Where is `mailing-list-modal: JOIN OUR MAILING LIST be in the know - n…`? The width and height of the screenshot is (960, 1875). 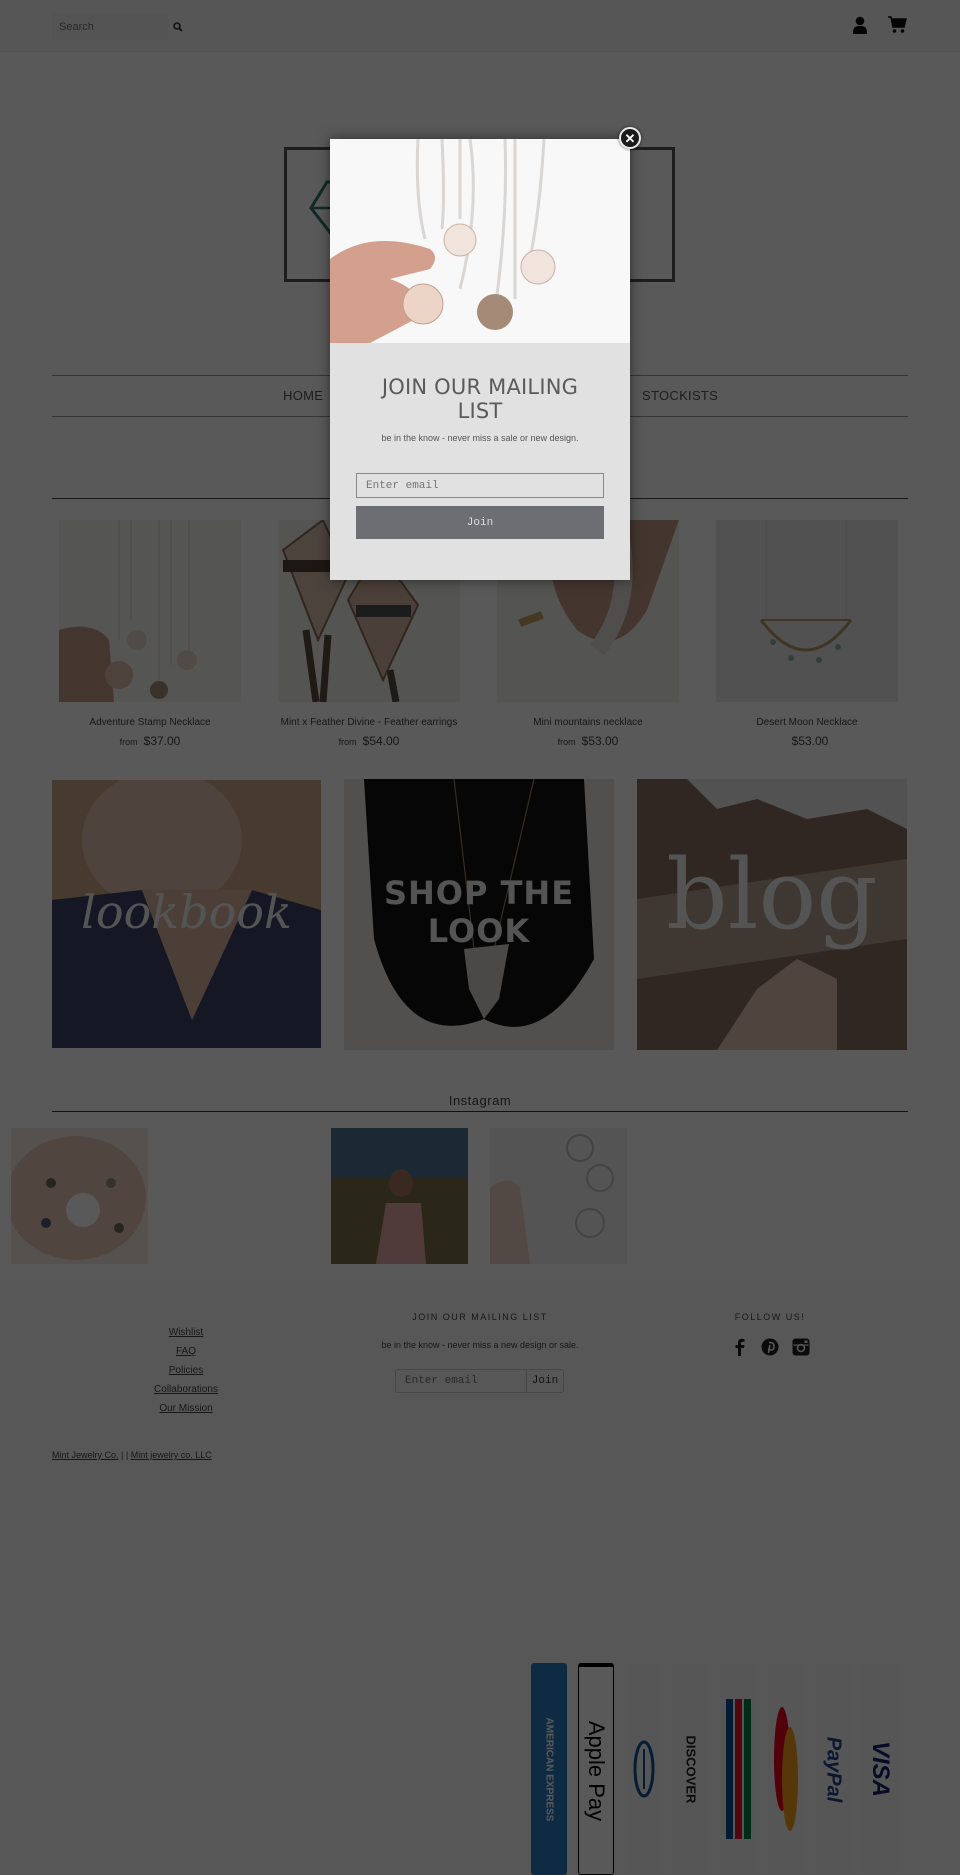 mailing-list-modal: JOIN OUR MAILING LIST be in the know - n… is located at coordinates (480, 359).